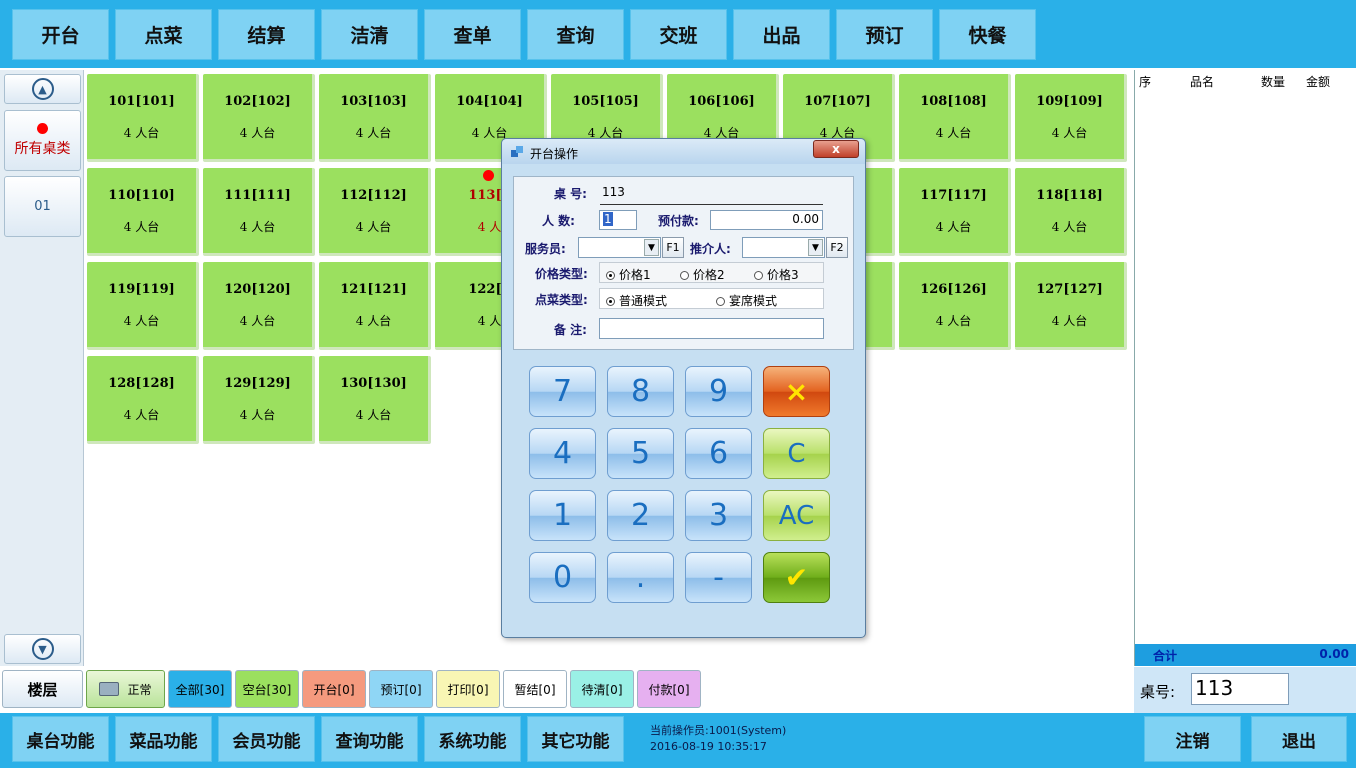 This screenshot has height=768, width=1356. What do you see at coordinates (373, 289) in the screenshot?
I see `table-name: 121[121]` at bounding box center [373, 289].